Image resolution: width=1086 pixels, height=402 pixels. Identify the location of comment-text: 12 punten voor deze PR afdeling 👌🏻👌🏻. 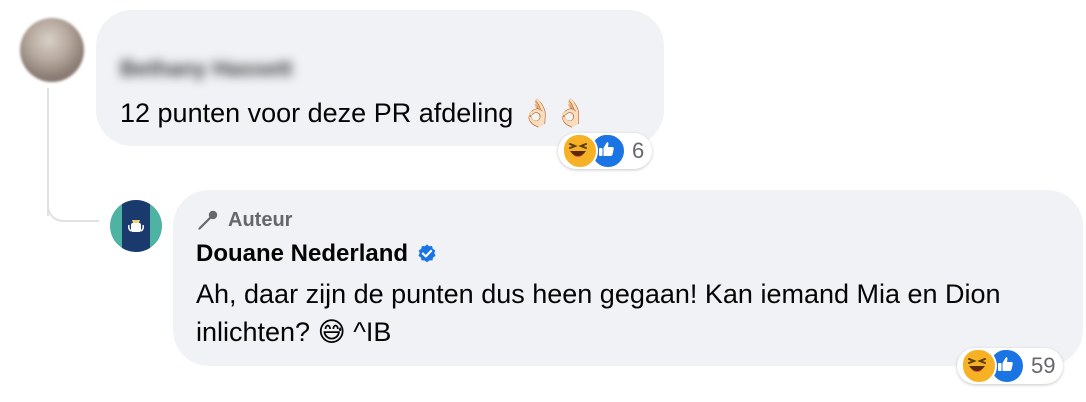
(354, 113).